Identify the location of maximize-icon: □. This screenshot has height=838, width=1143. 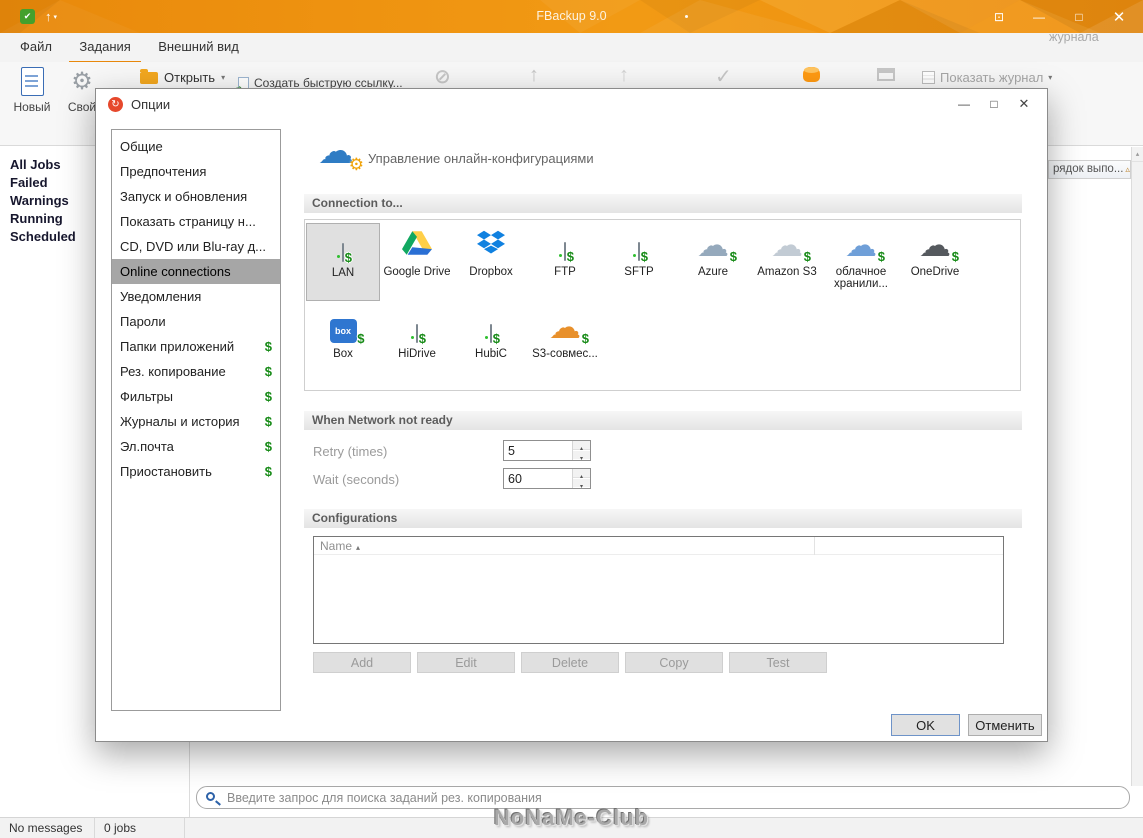
(1079, 16).